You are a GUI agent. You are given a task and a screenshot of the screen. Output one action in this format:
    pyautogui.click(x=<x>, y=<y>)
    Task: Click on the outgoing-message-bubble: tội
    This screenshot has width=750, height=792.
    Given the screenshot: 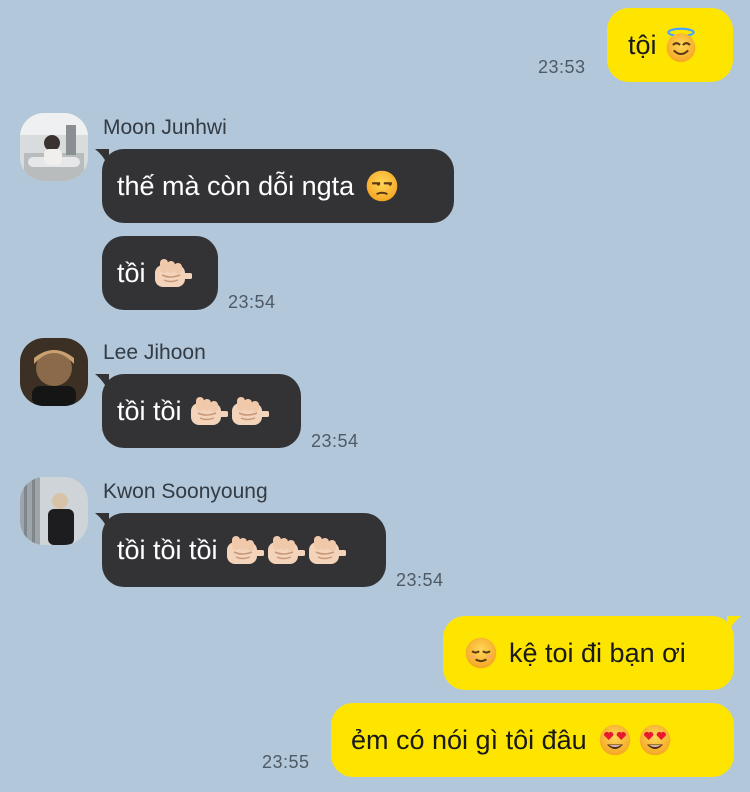 What is the action you would take?
    pyautogui.click(x=670, y=45)
    